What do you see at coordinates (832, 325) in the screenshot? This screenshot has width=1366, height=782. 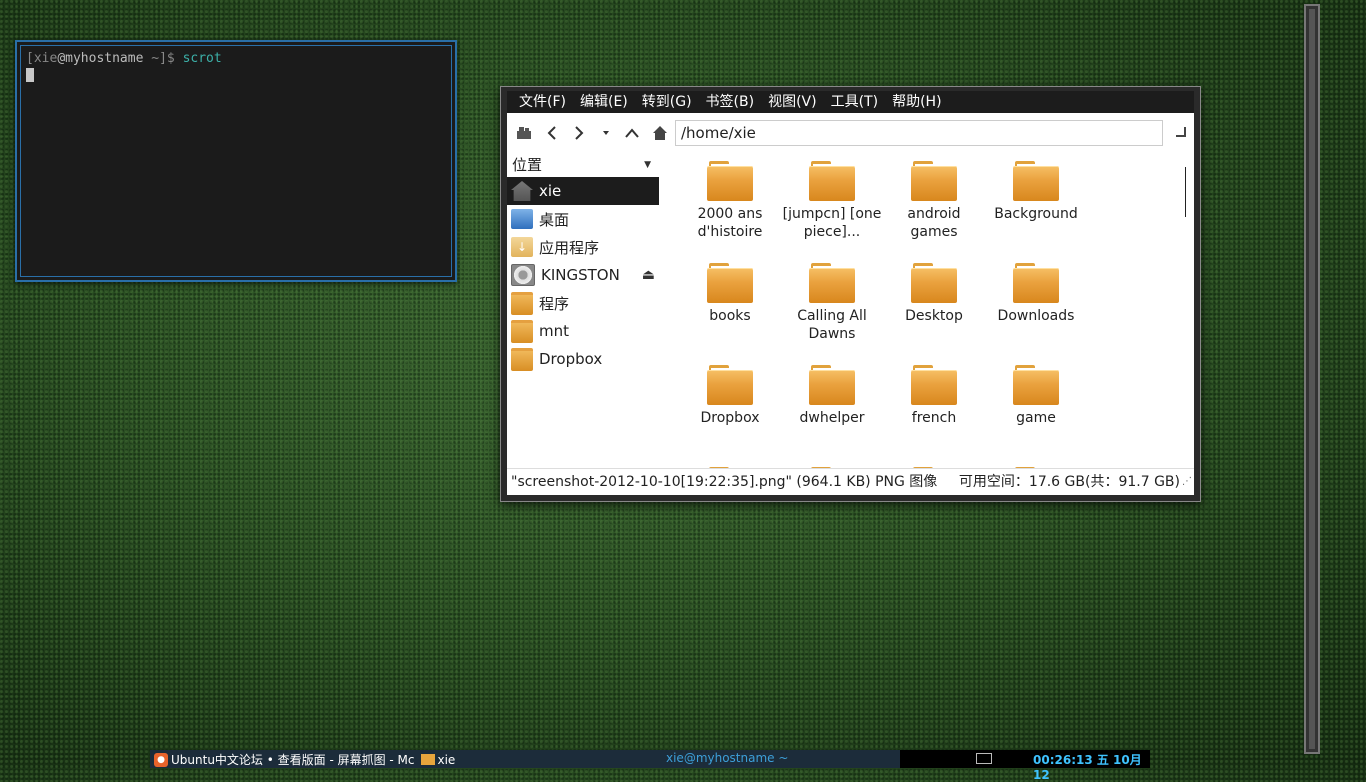 I see `folder-label: Calling All Dawns` at bounding box center [832, 325].